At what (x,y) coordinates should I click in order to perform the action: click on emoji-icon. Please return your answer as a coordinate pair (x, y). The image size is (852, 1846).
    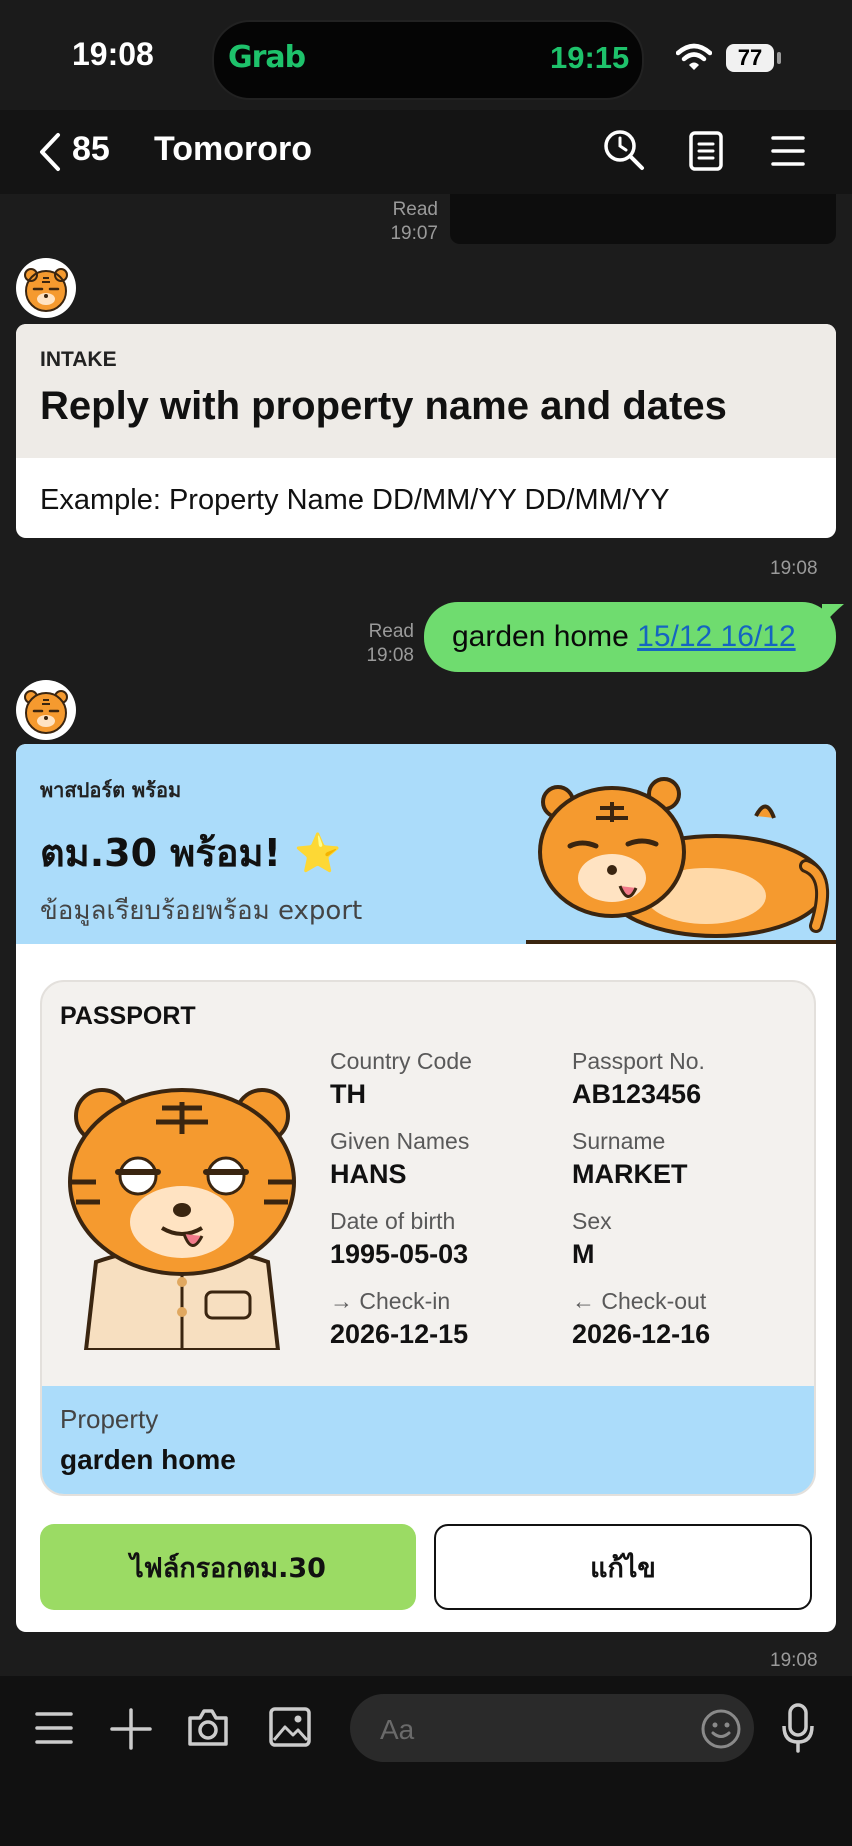
    Looking at the image, I should click on (721, 1729).